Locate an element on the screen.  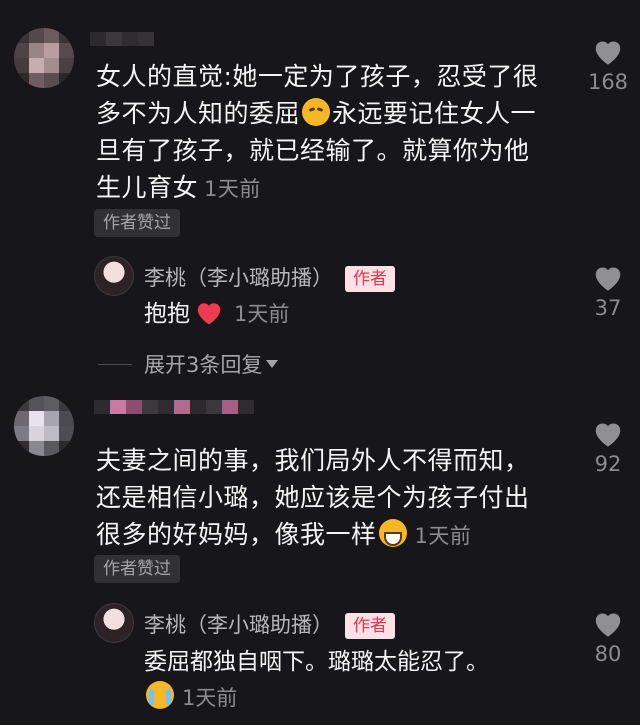
like-count: 80 is located at coordinates (608, 654).